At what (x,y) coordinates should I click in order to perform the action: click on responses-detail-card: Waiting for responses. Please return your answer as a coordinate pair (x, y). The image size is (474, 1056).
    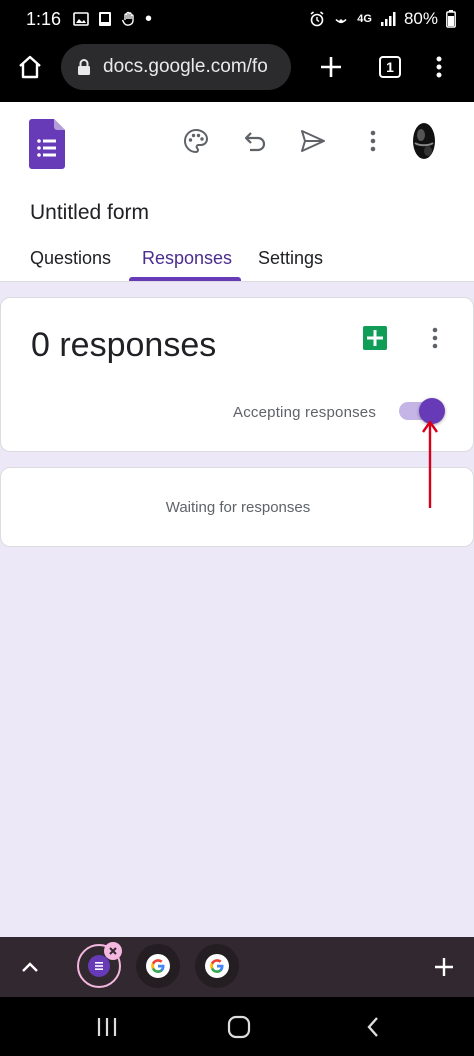
    Looking at the image, I should click on (237, 507).